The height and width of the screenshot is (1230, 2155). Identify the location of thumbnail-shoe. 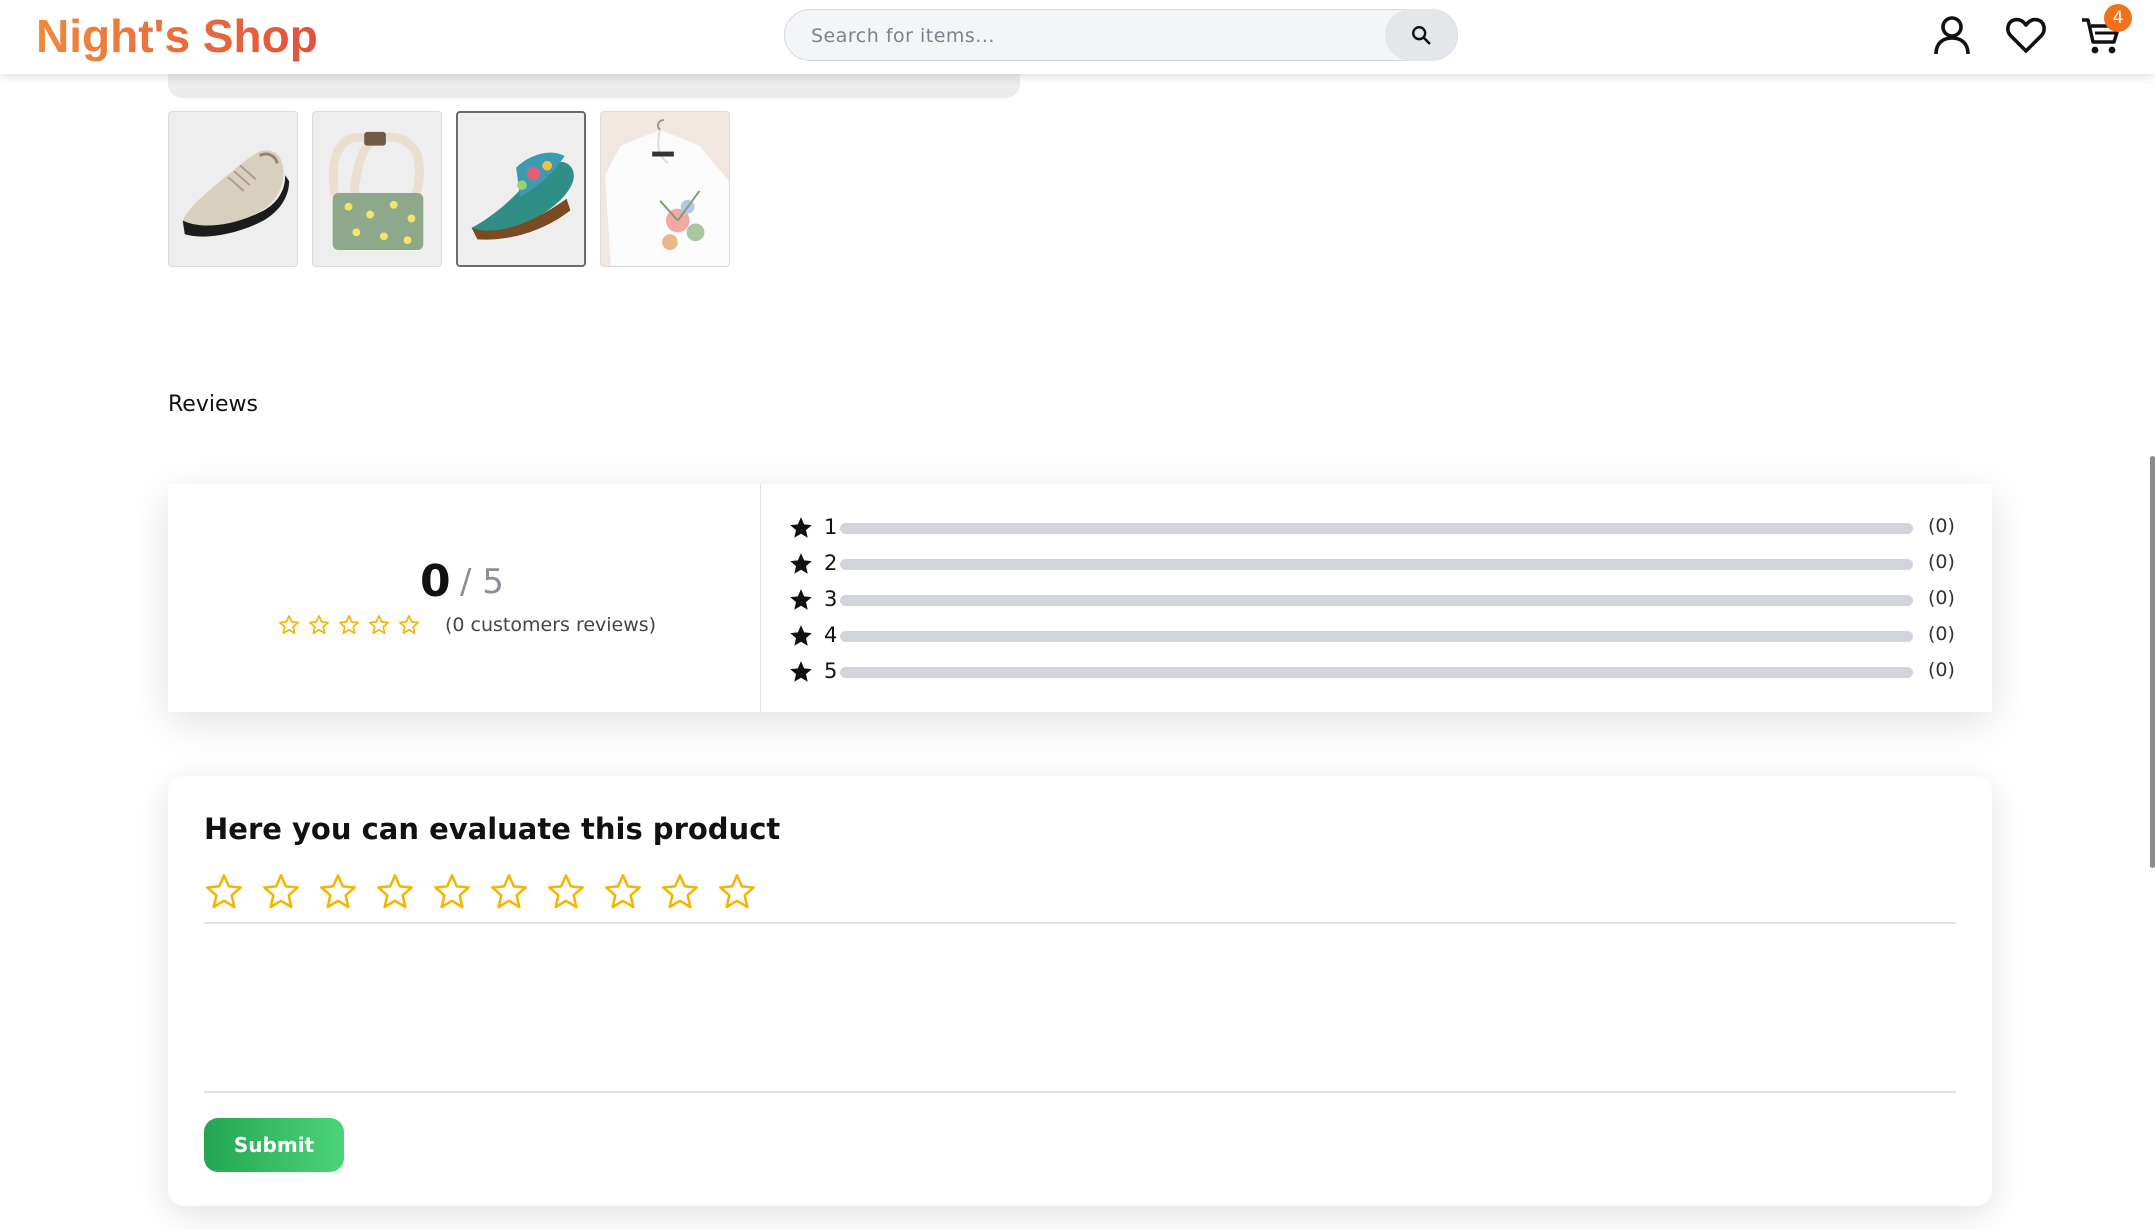
(233, 189).